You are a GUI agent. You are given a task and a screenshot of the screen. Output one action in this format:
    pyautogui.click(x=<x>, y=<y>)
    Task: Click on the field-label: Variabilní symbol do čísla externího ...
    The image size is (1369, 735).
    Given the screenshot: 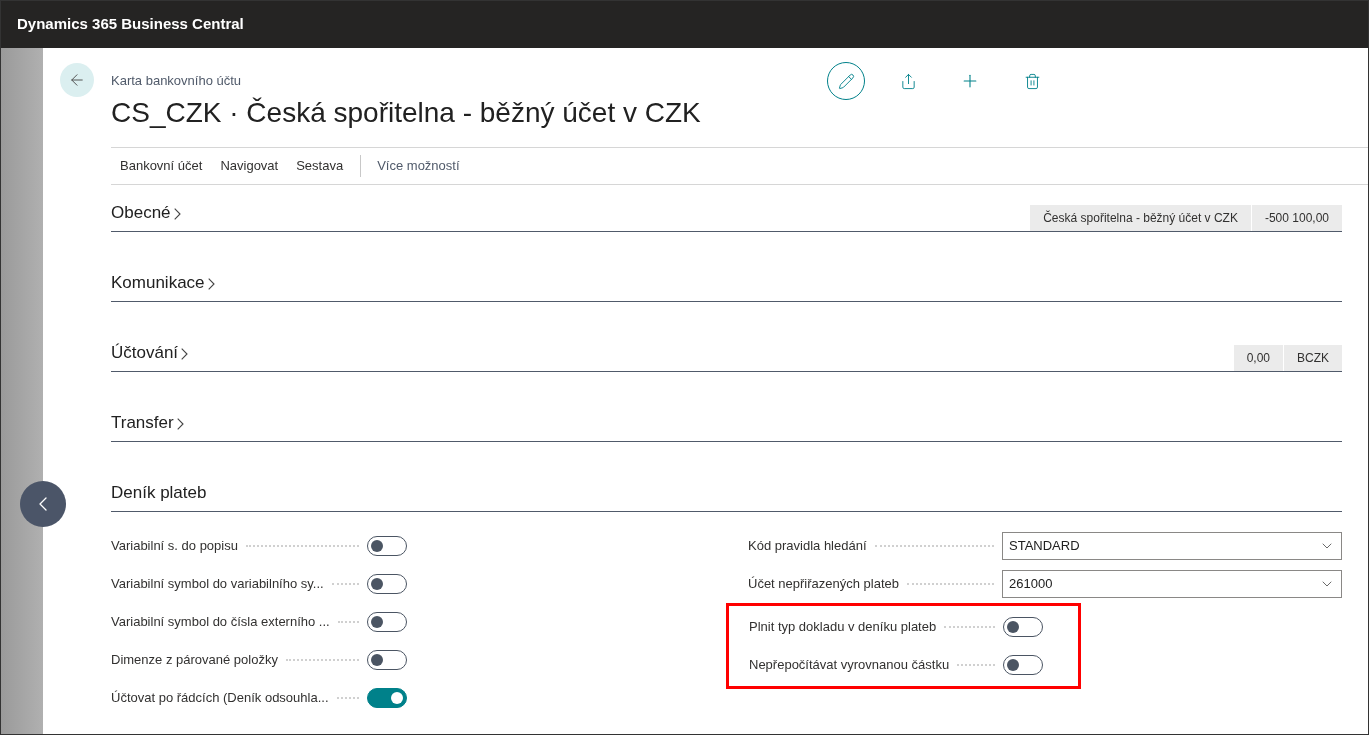 What is the action you would take?
    pyautogui.click(x=220, y=621)
    